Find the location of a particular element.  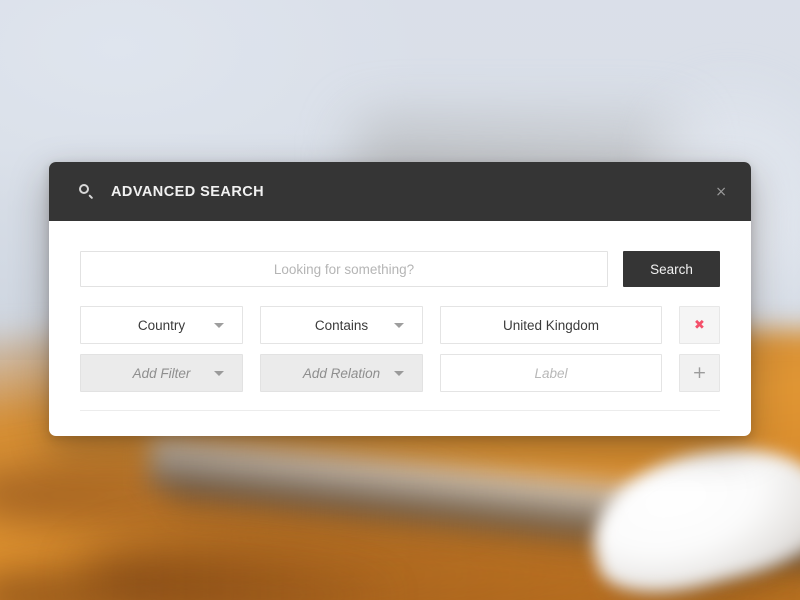

add-filter-label: Add Filter is located at coordinates (161, 373).